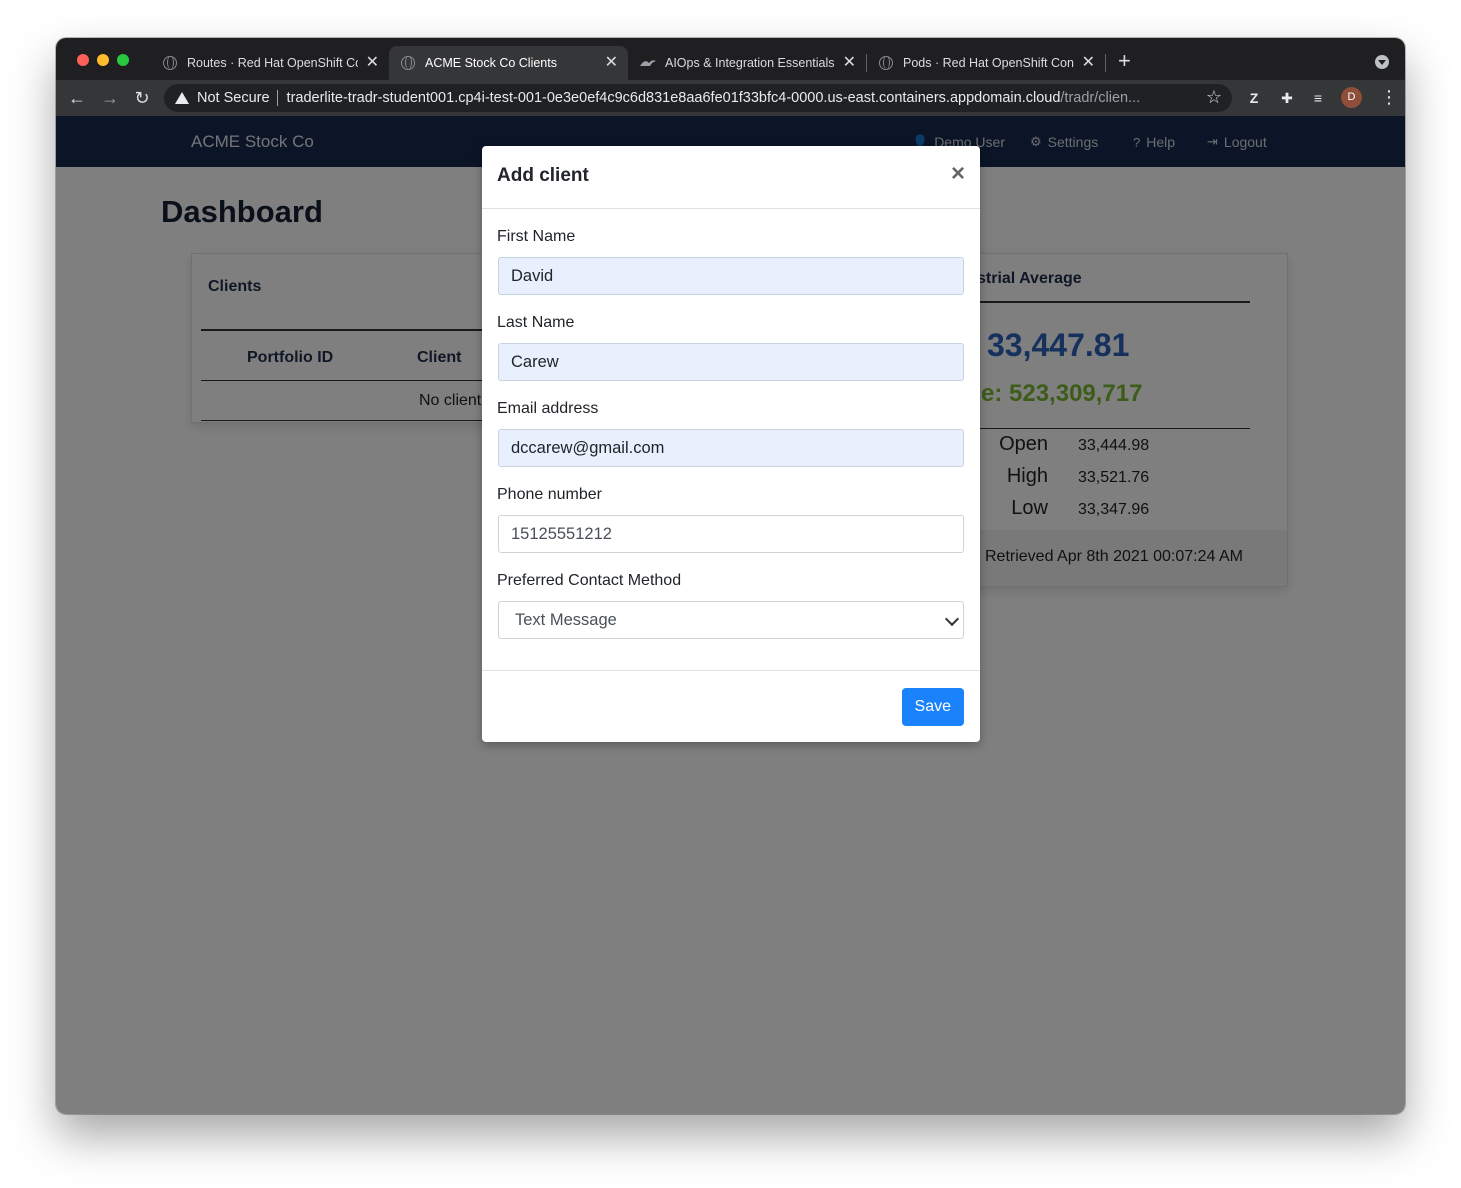 This screenshot has width=1461, height=1188. I want to click on tab-acme-clients: ACME Stock Co Clients ✕, so click(508, 63).